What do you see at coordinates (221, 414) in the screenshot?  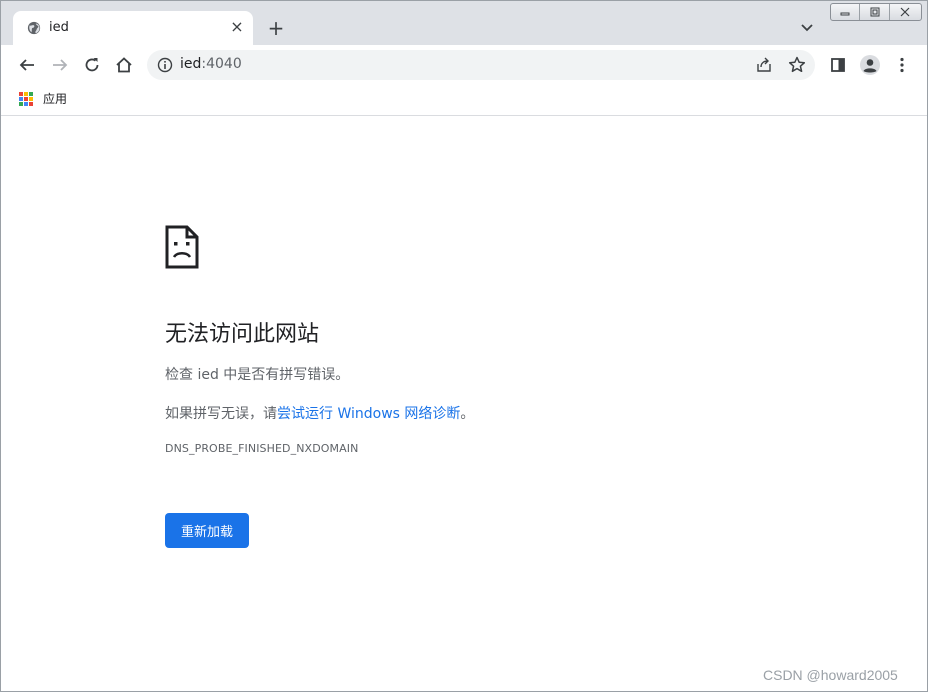 I see `suggestion-prefix: 如果拼写无误，请` at bounding box center [221, 414].